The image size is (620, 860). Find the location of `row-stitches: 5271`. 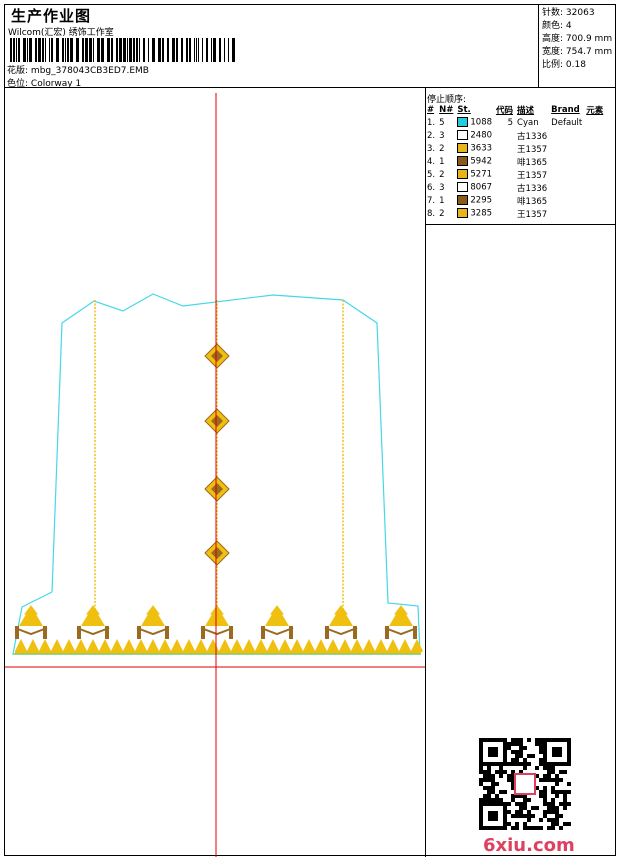

row-stitches: 5271 is located at coordinates (474, 174).